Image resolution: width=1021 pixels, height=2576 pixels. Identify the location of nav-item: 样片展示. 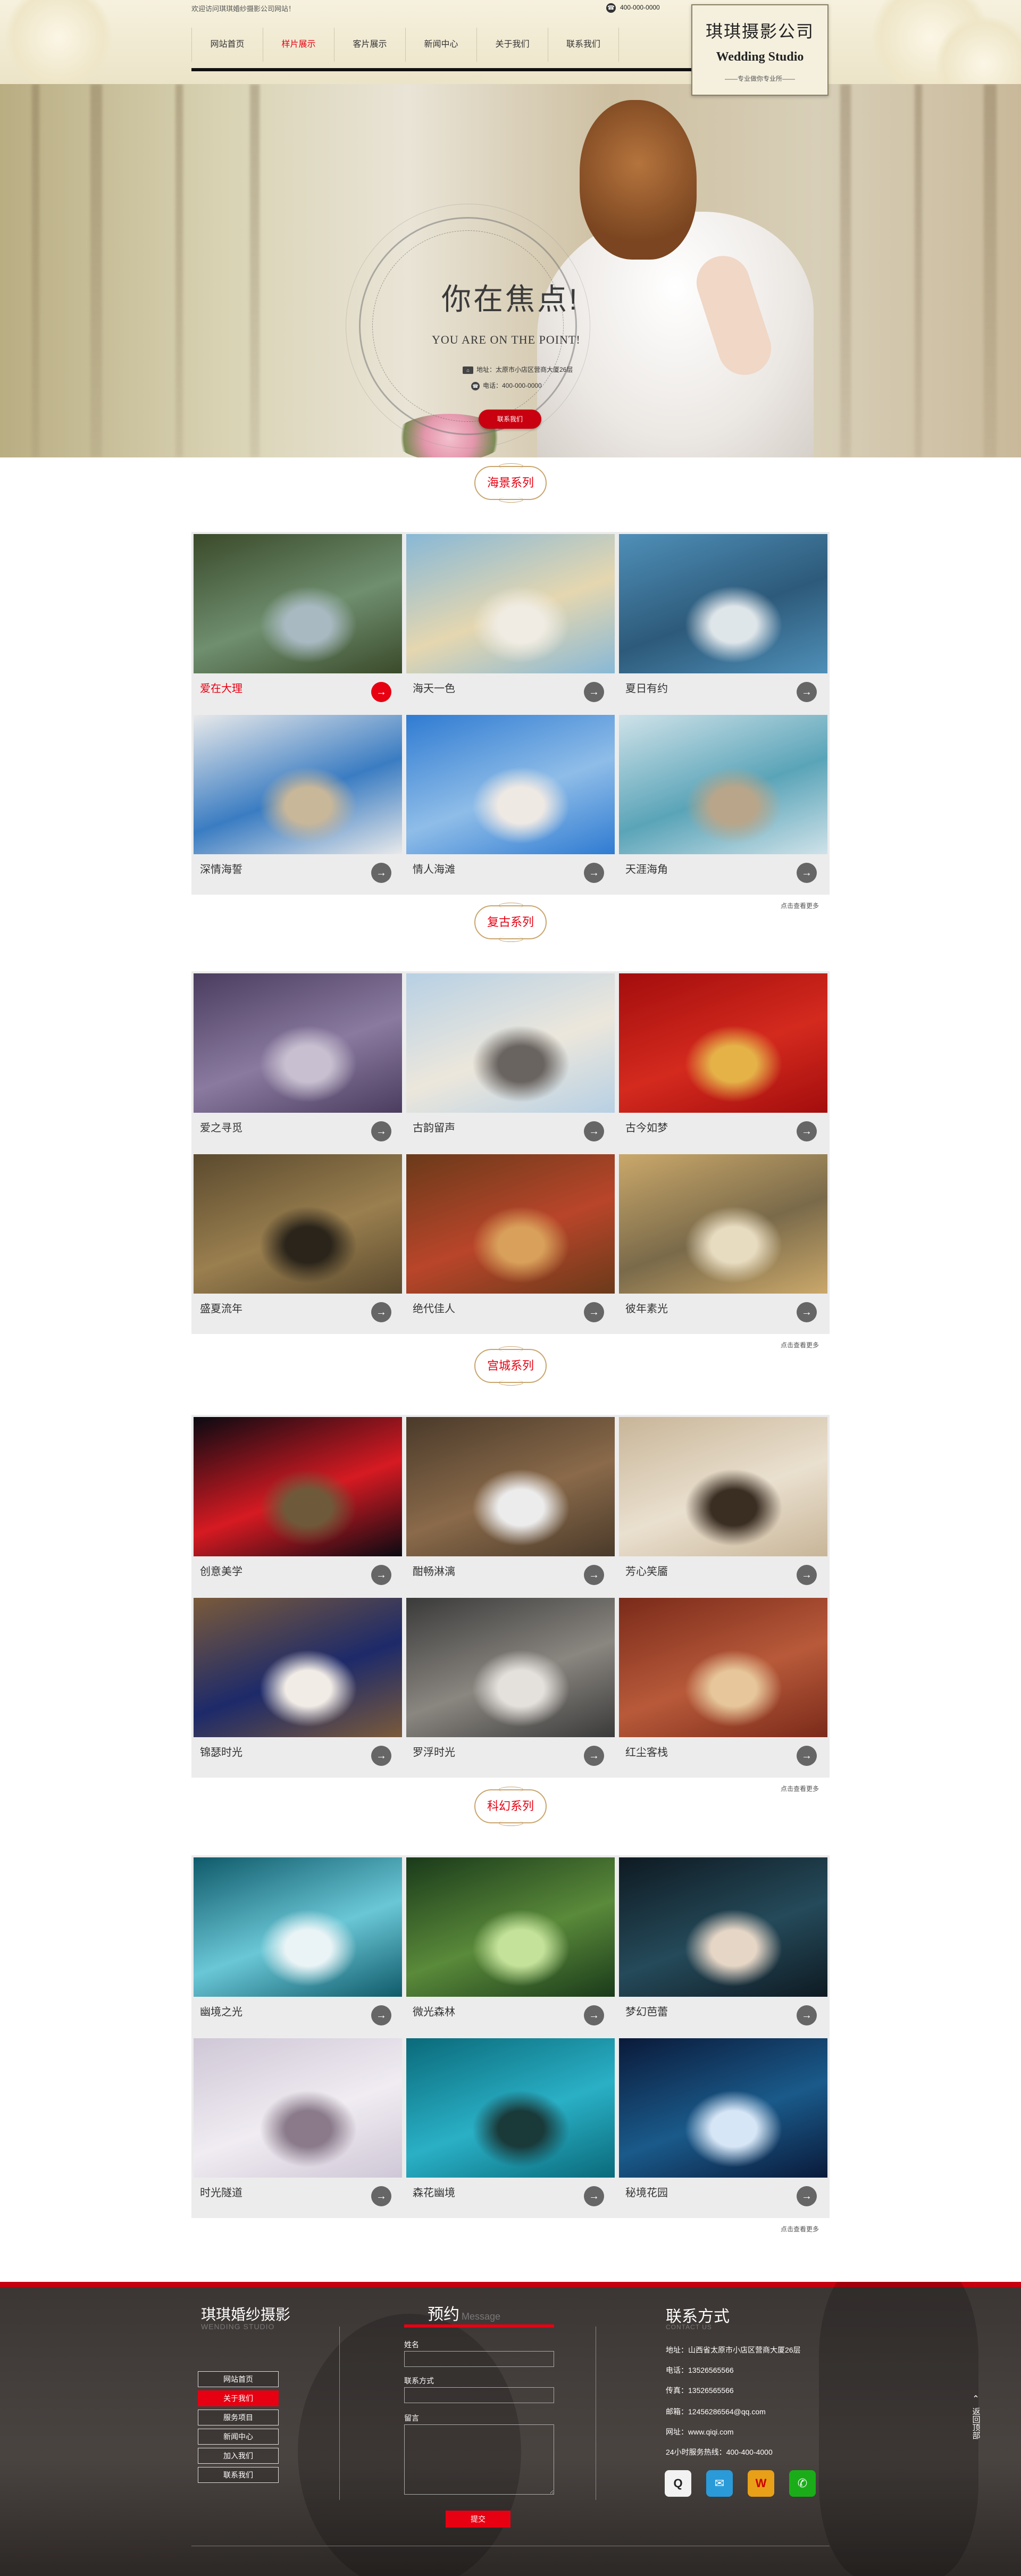
(298, 45).